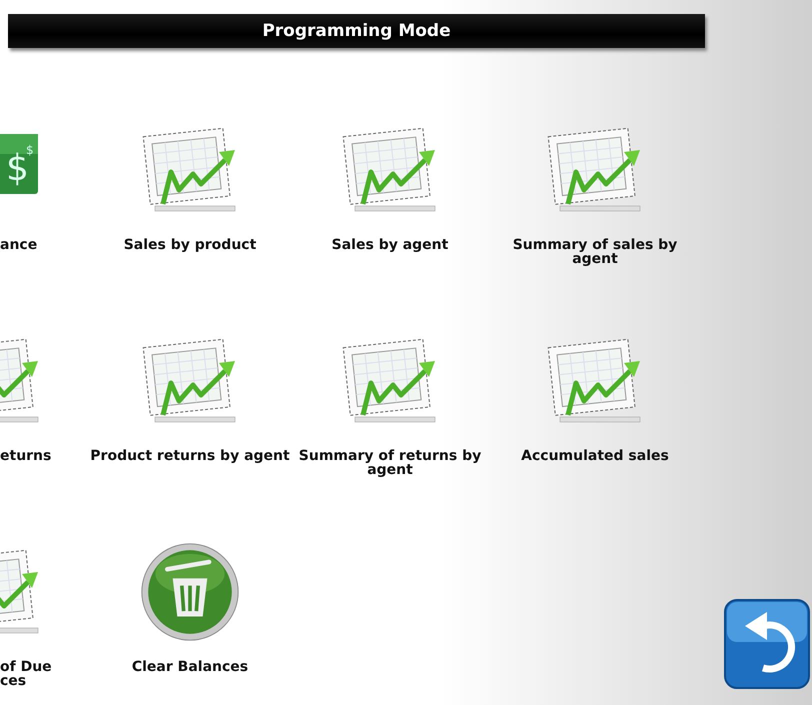  What do you see at coordinates (190, 194) in the screenshot?
I see `report-tile: Sales by product` at bounding box center [190, 194].